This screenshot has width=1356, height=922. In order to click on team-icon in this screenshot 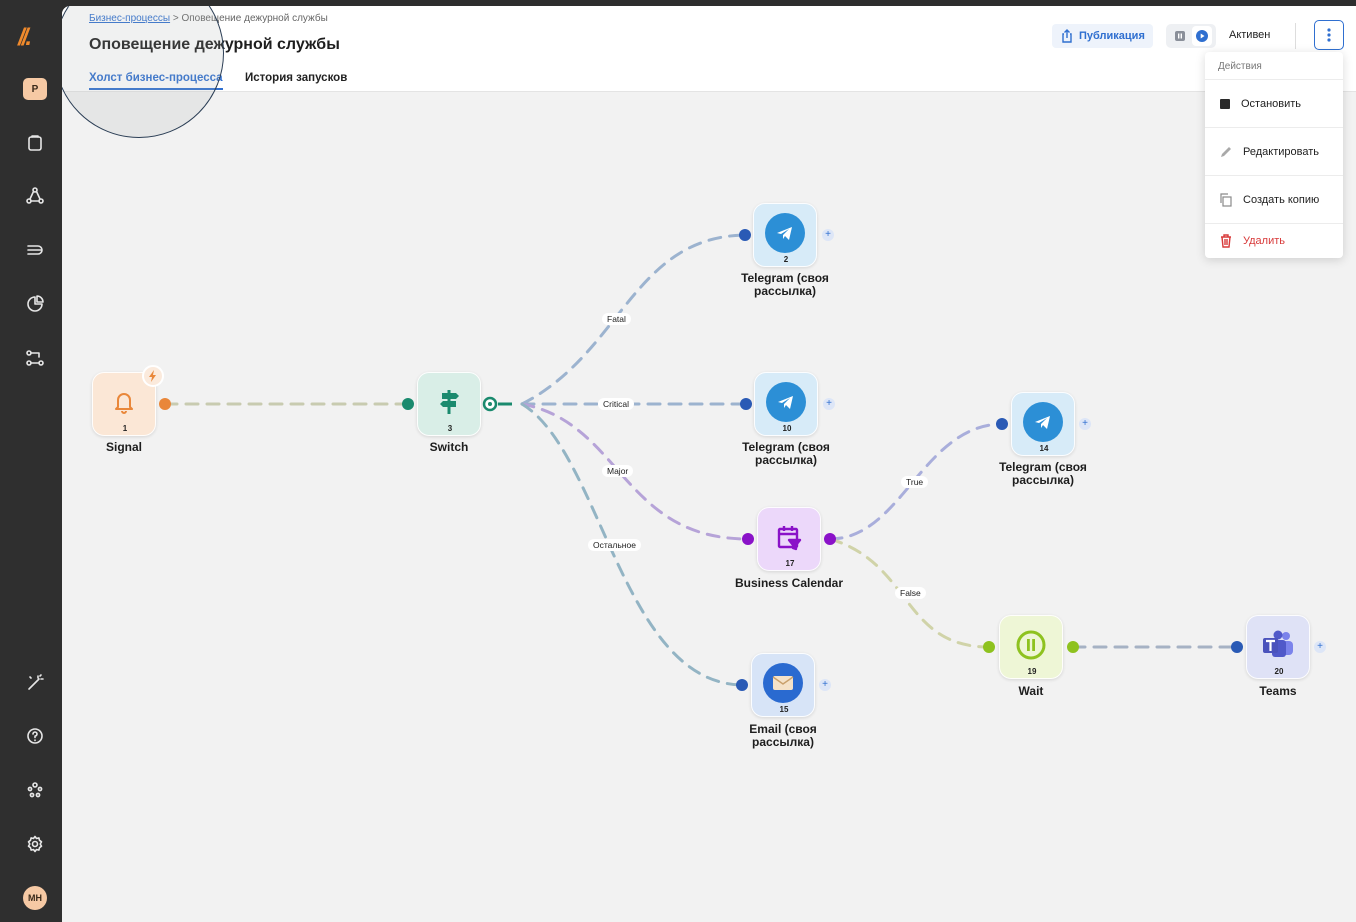, I will do `click(35, 790)`.